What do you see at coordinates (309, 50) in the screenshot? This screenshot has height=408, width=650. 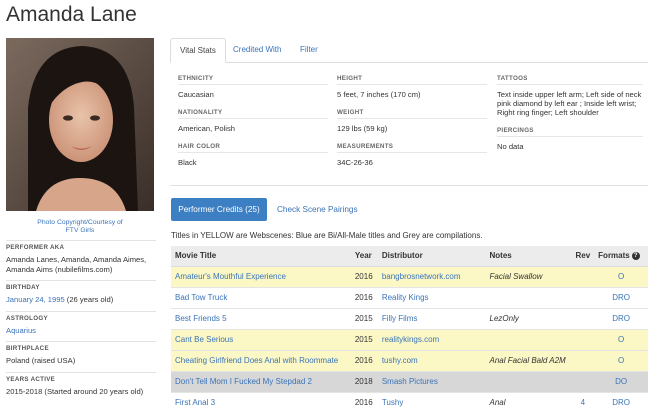 I see `tab-filter: Filter` at bounding box center [309, 50].